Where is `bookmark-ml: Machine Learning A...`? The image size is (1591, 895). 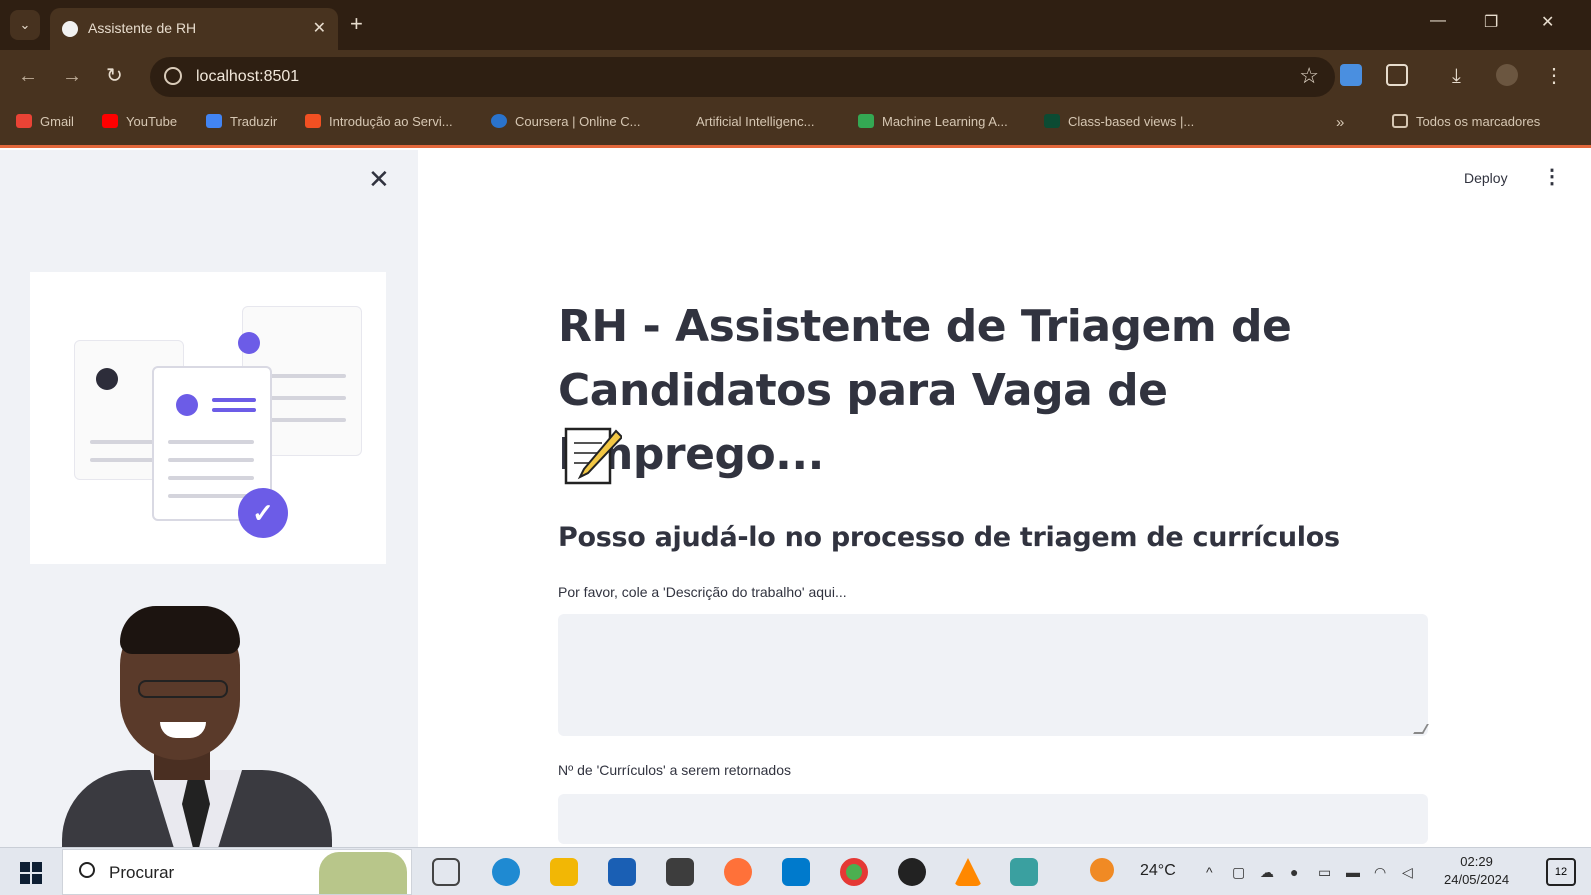 bookmark-ml: Machine Learning A... is located at coordinates (933, 121).